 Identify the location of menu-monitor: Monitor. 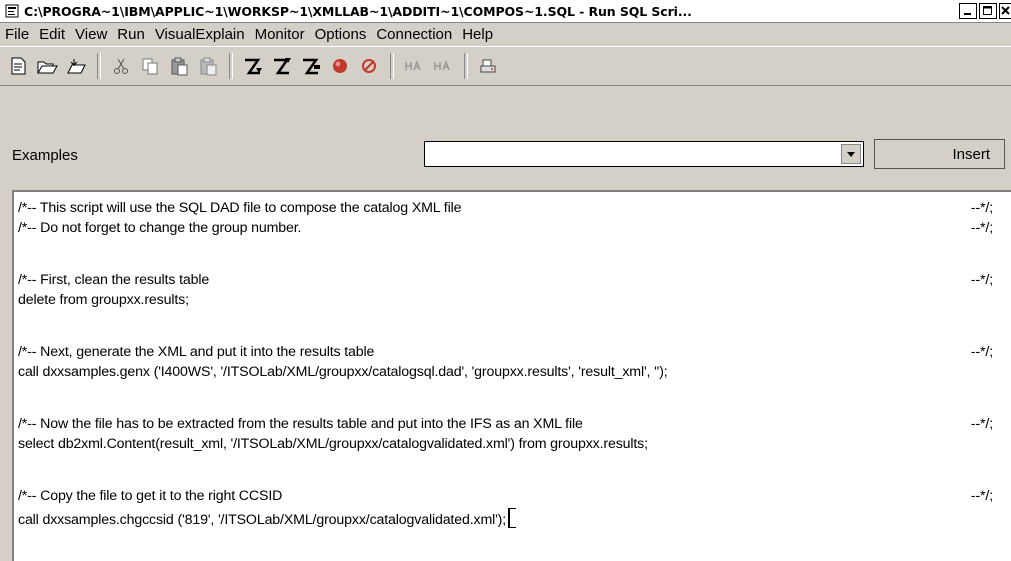
(280, 34).